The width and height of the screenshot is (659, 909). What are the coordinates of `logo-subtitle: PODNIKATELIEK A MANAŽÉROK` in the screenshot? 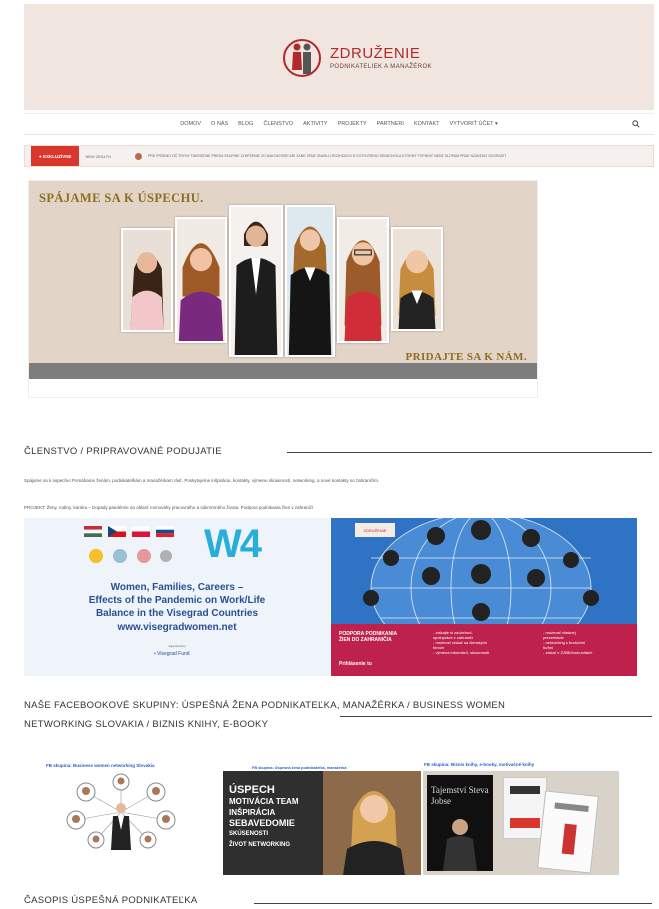 It's located at (381, 67).